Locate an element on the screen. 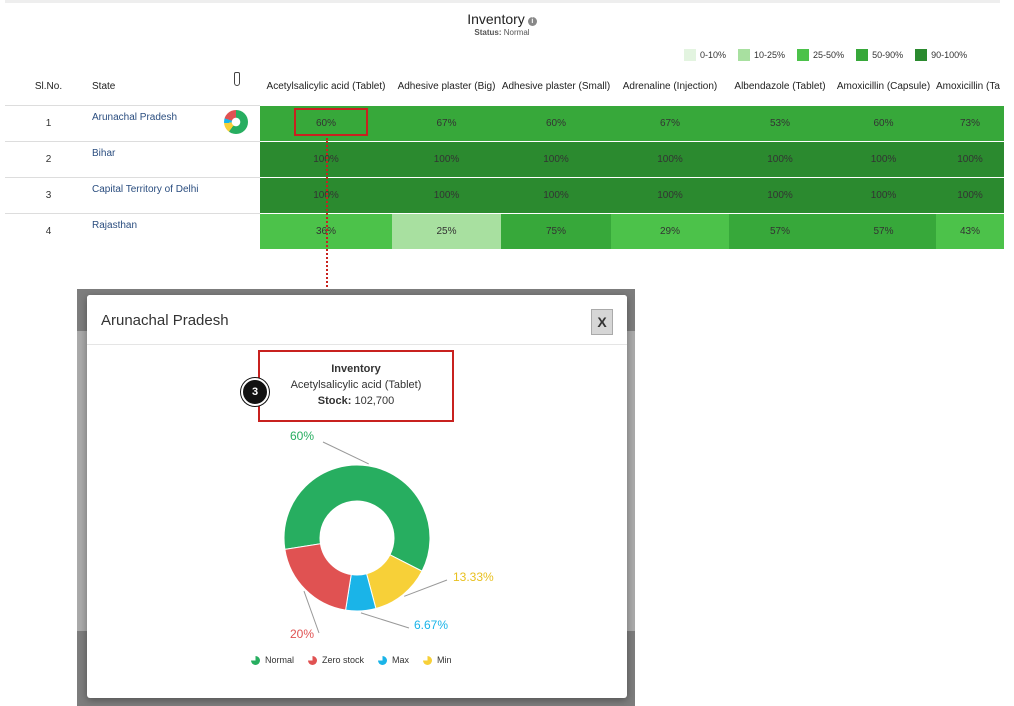 This screenshot has height=706, width=1014. color-legend: 0-10% 10-25% 25-50% 50-90% 90-100% is located at coordinates (825, 55).